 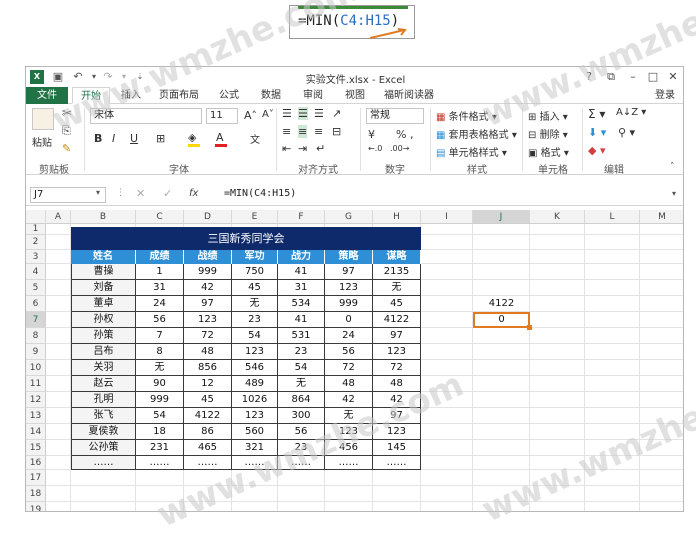 I want to click on table-cell: 8, so click(x=160, y=352).